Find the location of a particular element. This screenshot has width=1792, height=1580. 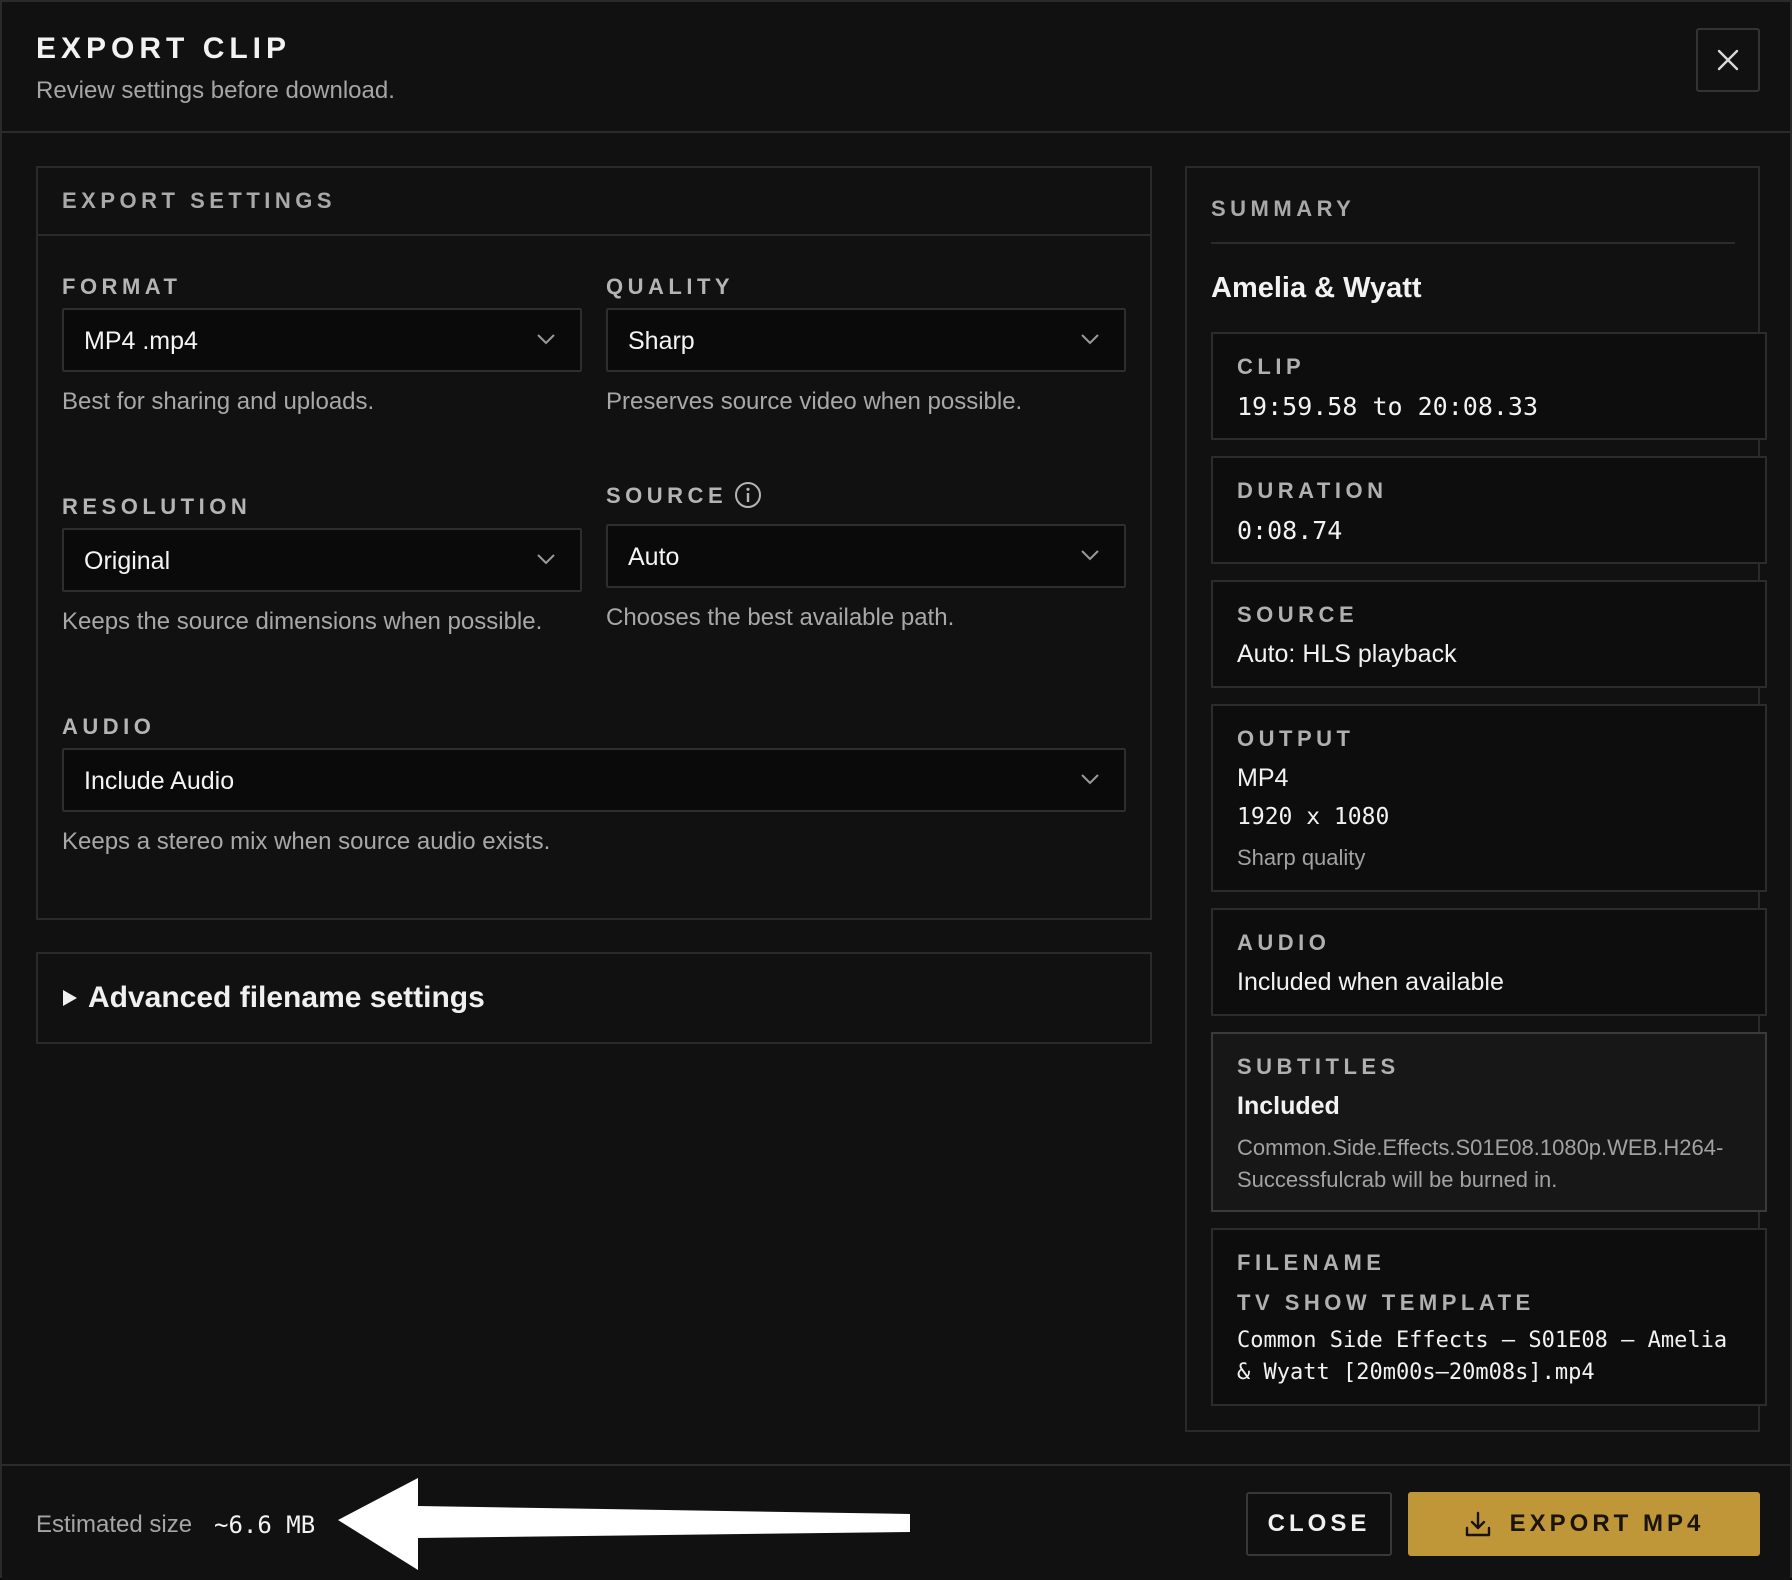

summary-clip-box: CLIP 19:59.58 to 20:08.33 is located at coordinates (1489, 386).